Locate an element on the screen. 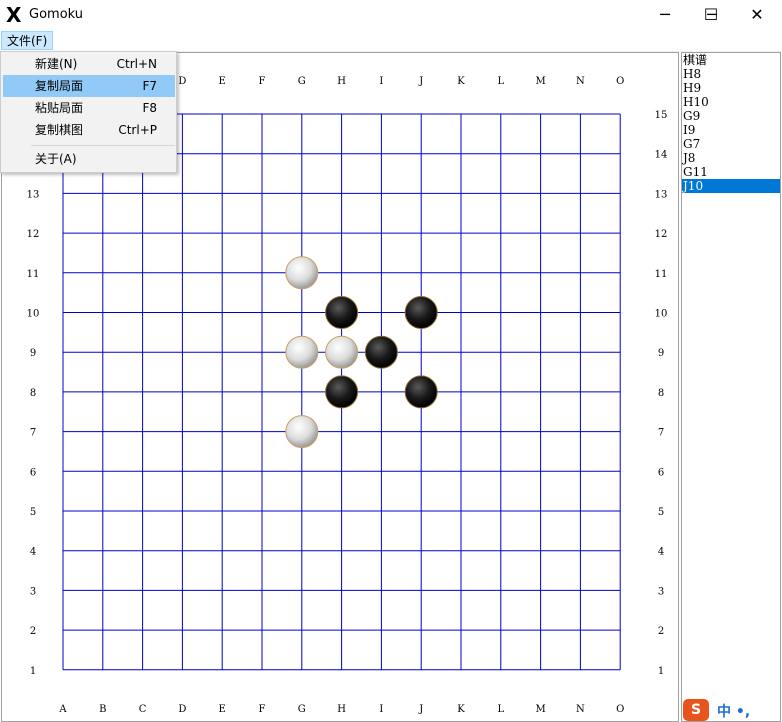 Image resolution: width=782 pixels, height=722 pixels. column-label-bottom: K is located at coordinates (461, 709).